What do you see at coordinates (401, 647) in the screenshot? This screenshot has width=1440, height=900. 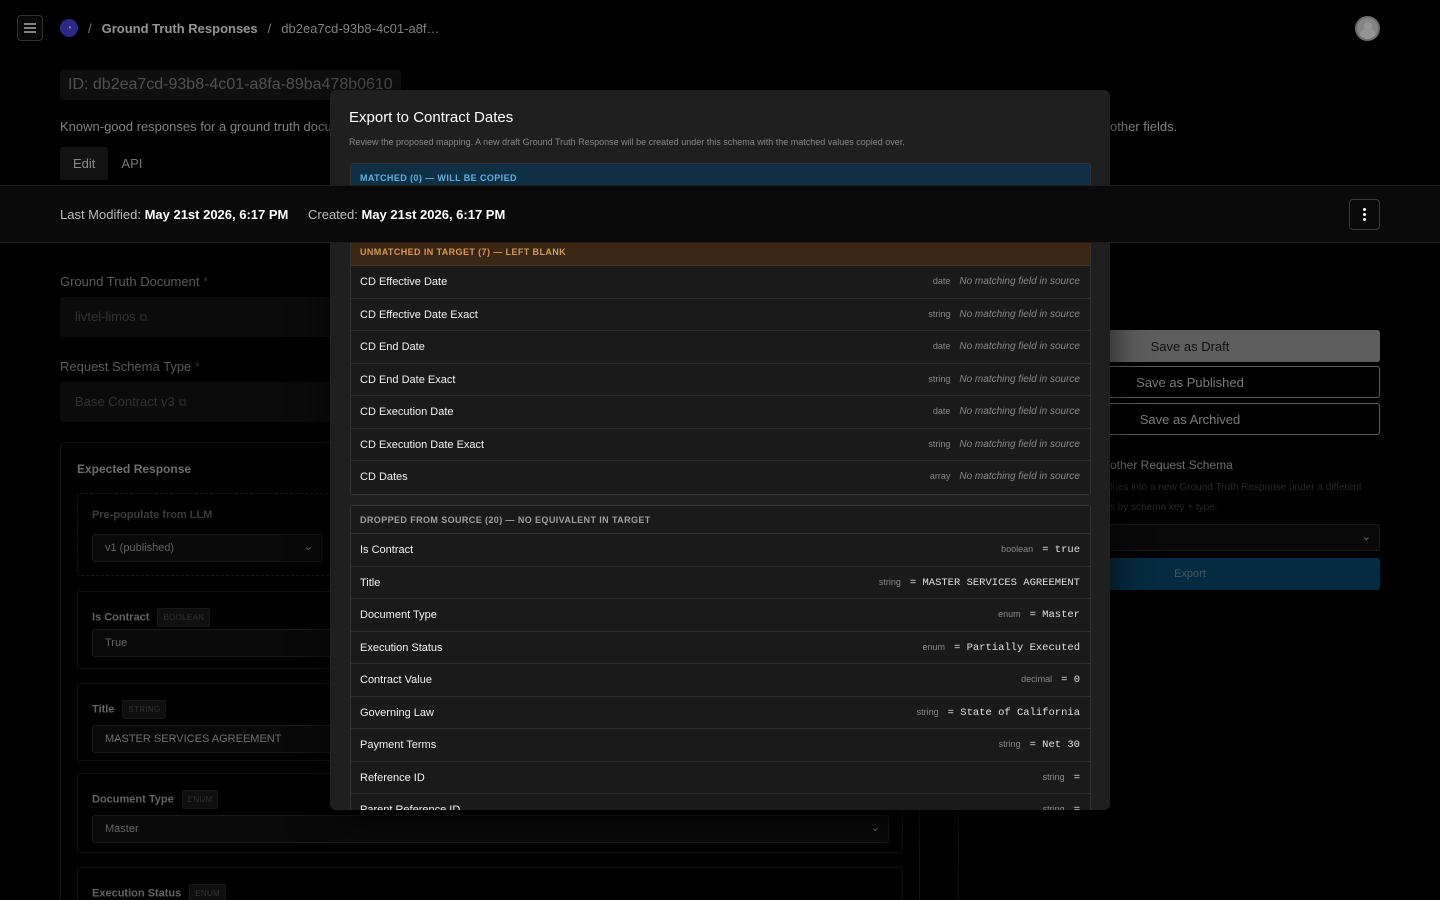 I see `field-name: Execution Status` at bounding box center [401, 647].